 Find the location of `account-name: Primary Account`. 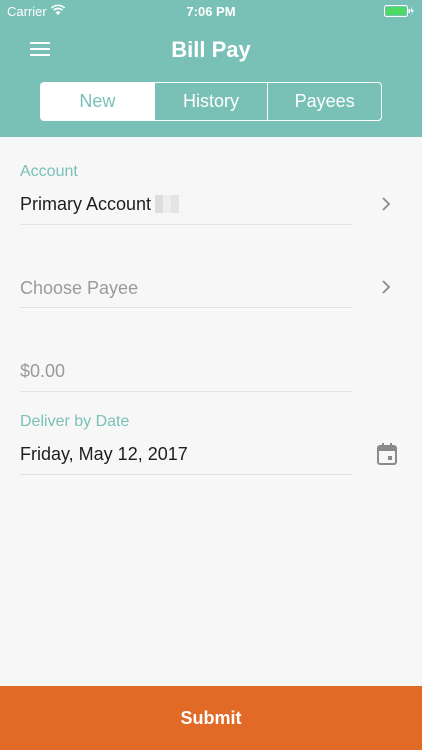

account-name: Primary Account is located at coordinates (86, 204).